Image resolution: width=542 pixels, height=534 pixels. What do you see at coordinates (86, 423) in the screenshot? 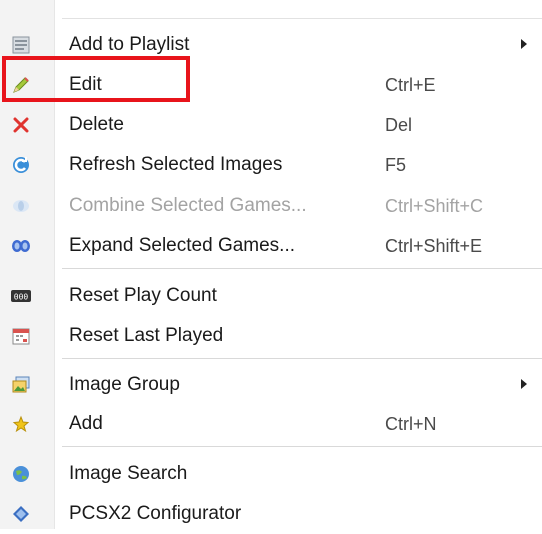
I see `menu-item-label: Add` at bounding box center [86, 423].